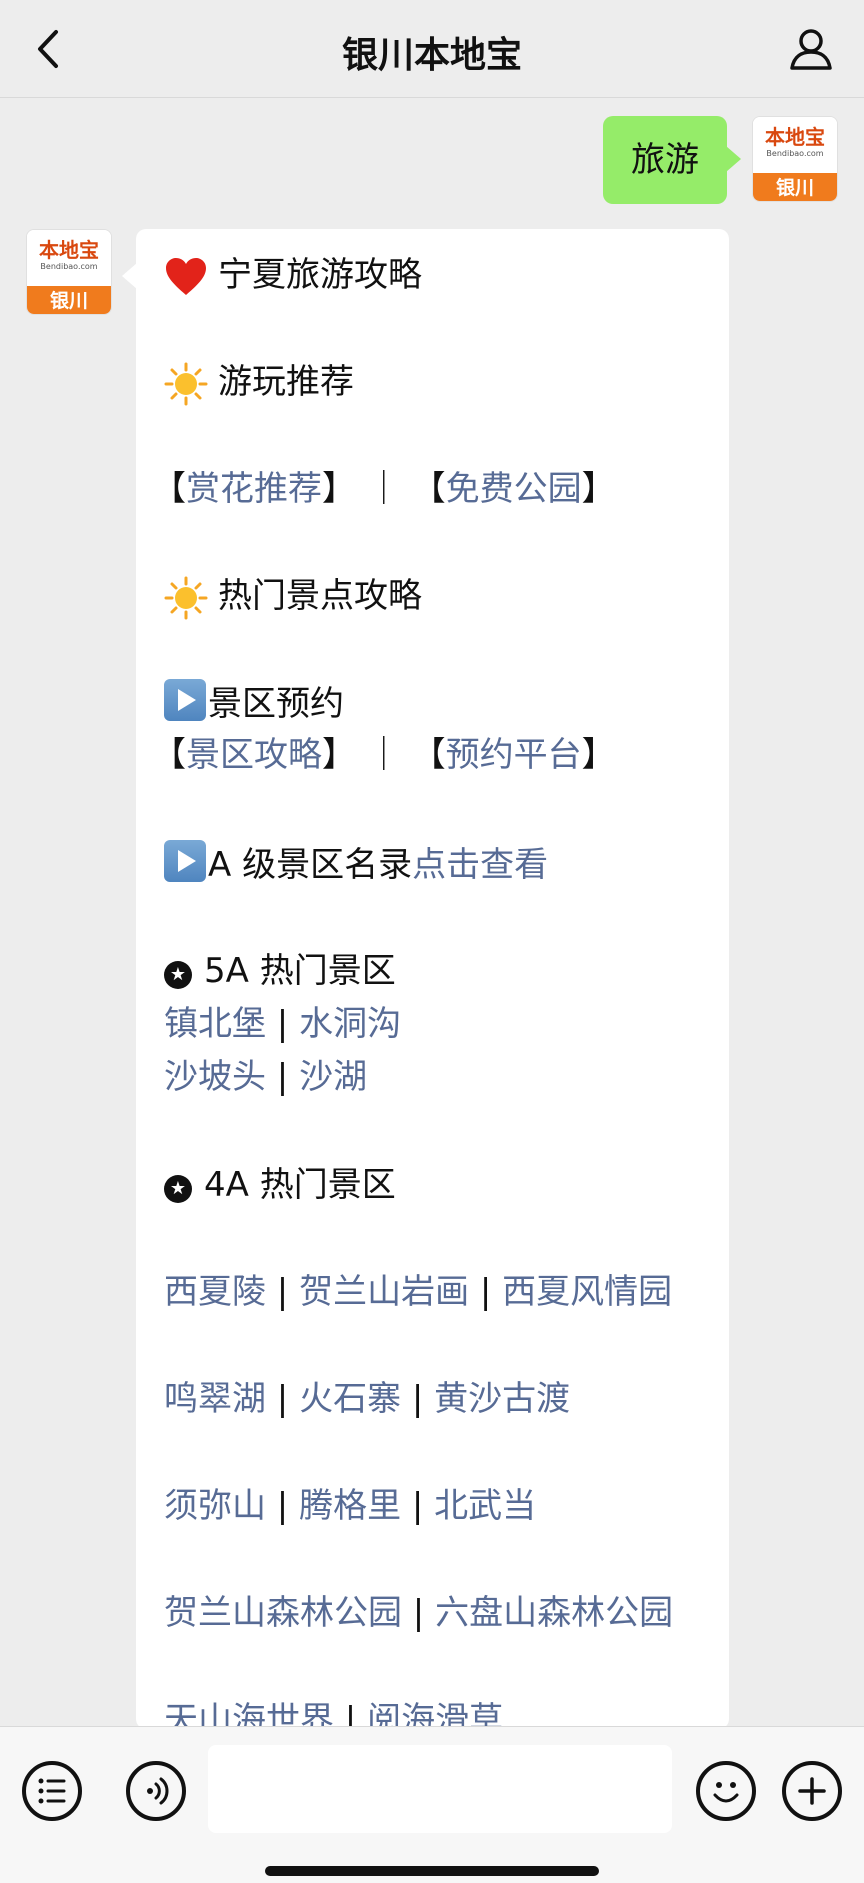 This screenshot has height=1883, width=864. Describe the element at coordinates (514, 755) in the screenshot. I see `booking-platform-link: 预约平台` at that location.